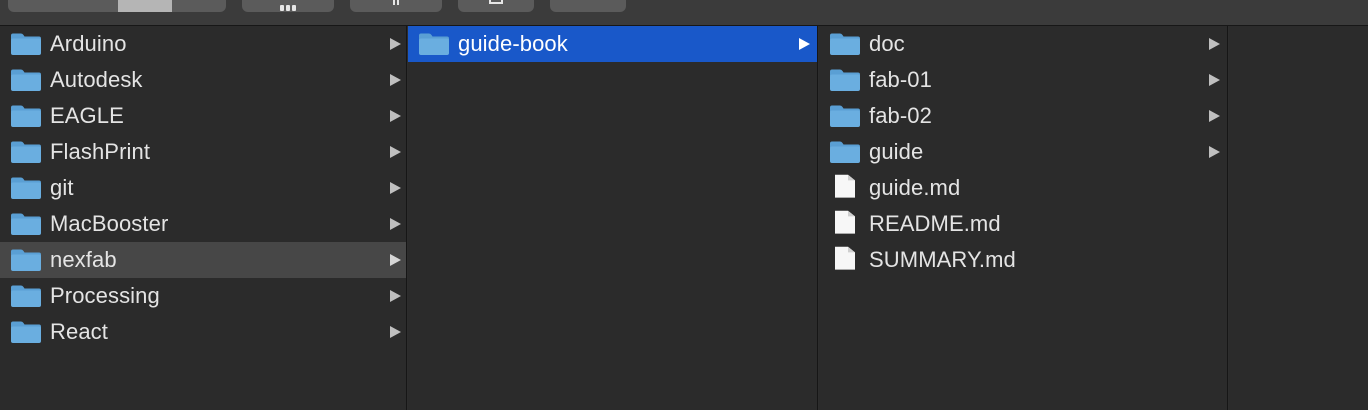  What do you see at coordinates (496, 2) in the screenshot?
I see `tag-icon` at bounding box center [496, 2].